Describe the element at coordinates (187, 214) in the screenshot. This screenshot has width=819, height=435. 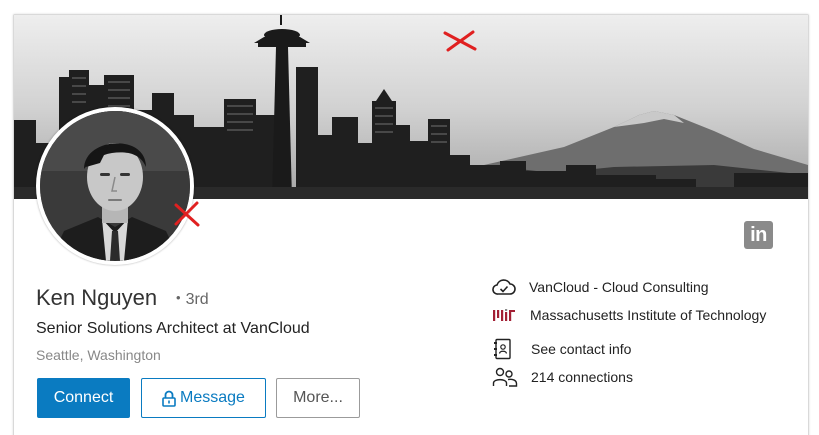
I see `red-x-annotation-photo` at that location.